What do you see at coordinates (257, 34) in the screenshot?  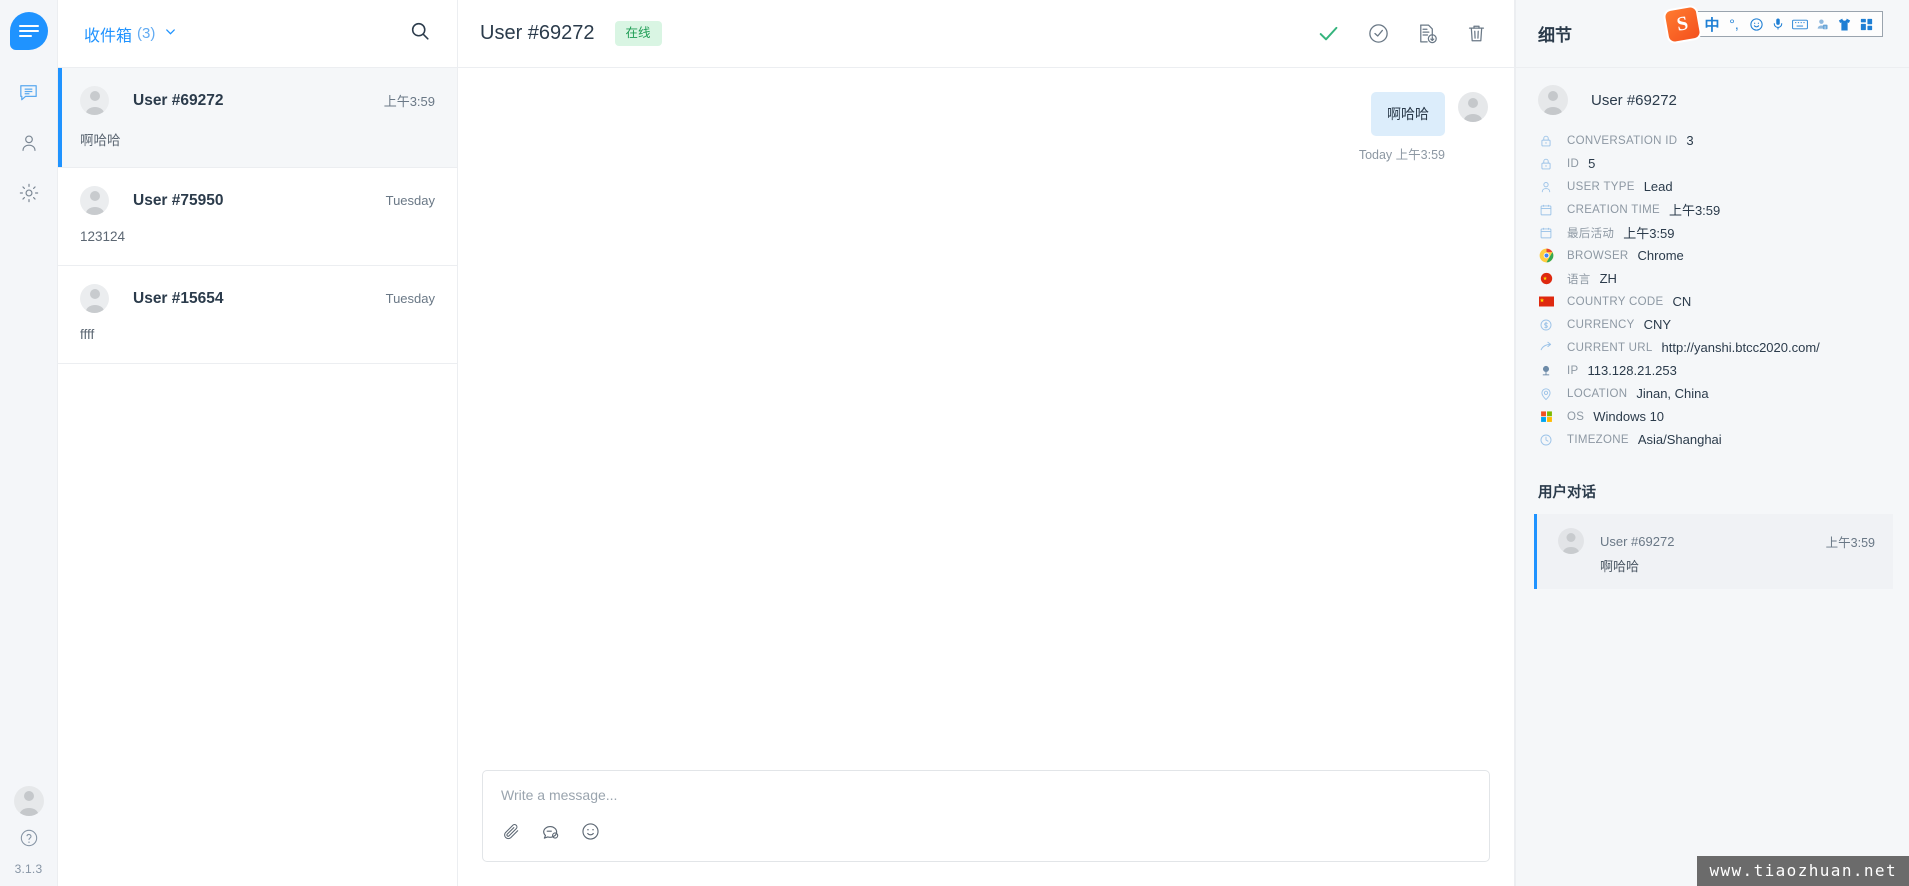 I see `conversation-list-header: 收件箱 (3)` at bounding box center [257, 34].